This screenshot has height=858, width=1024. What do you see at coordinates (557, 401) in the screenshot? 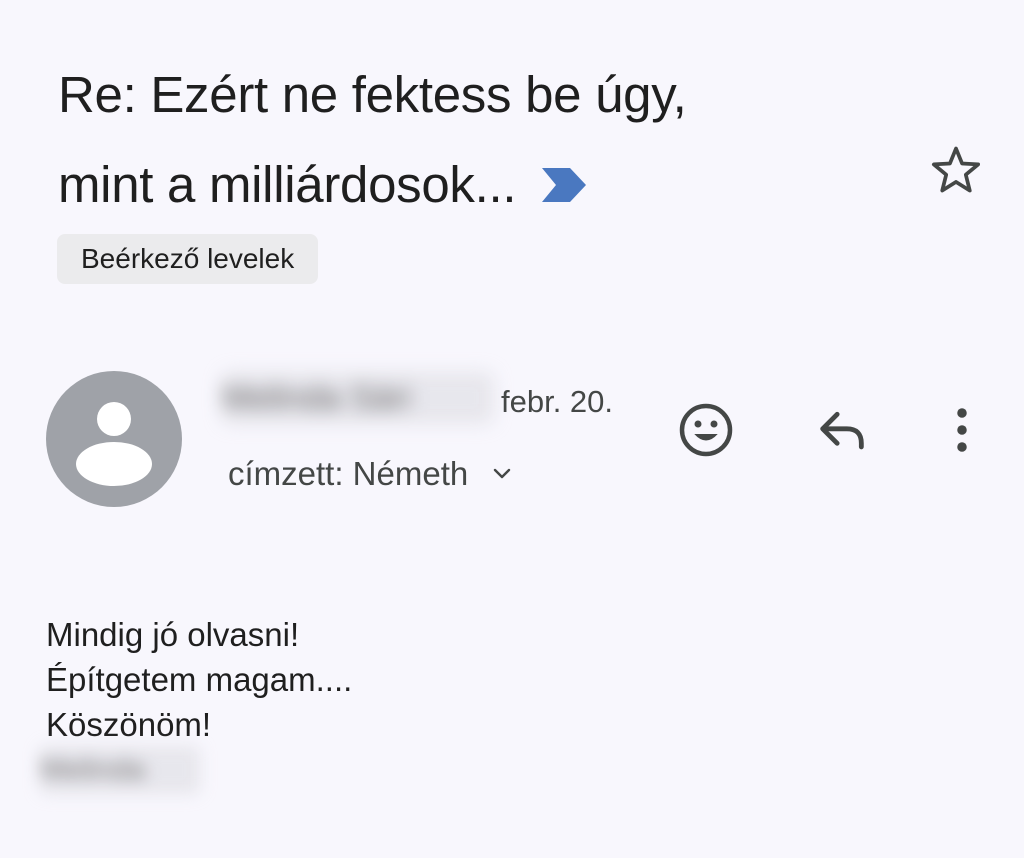
I see `email-date: febr. 20.` at bounding box center [557, 401].